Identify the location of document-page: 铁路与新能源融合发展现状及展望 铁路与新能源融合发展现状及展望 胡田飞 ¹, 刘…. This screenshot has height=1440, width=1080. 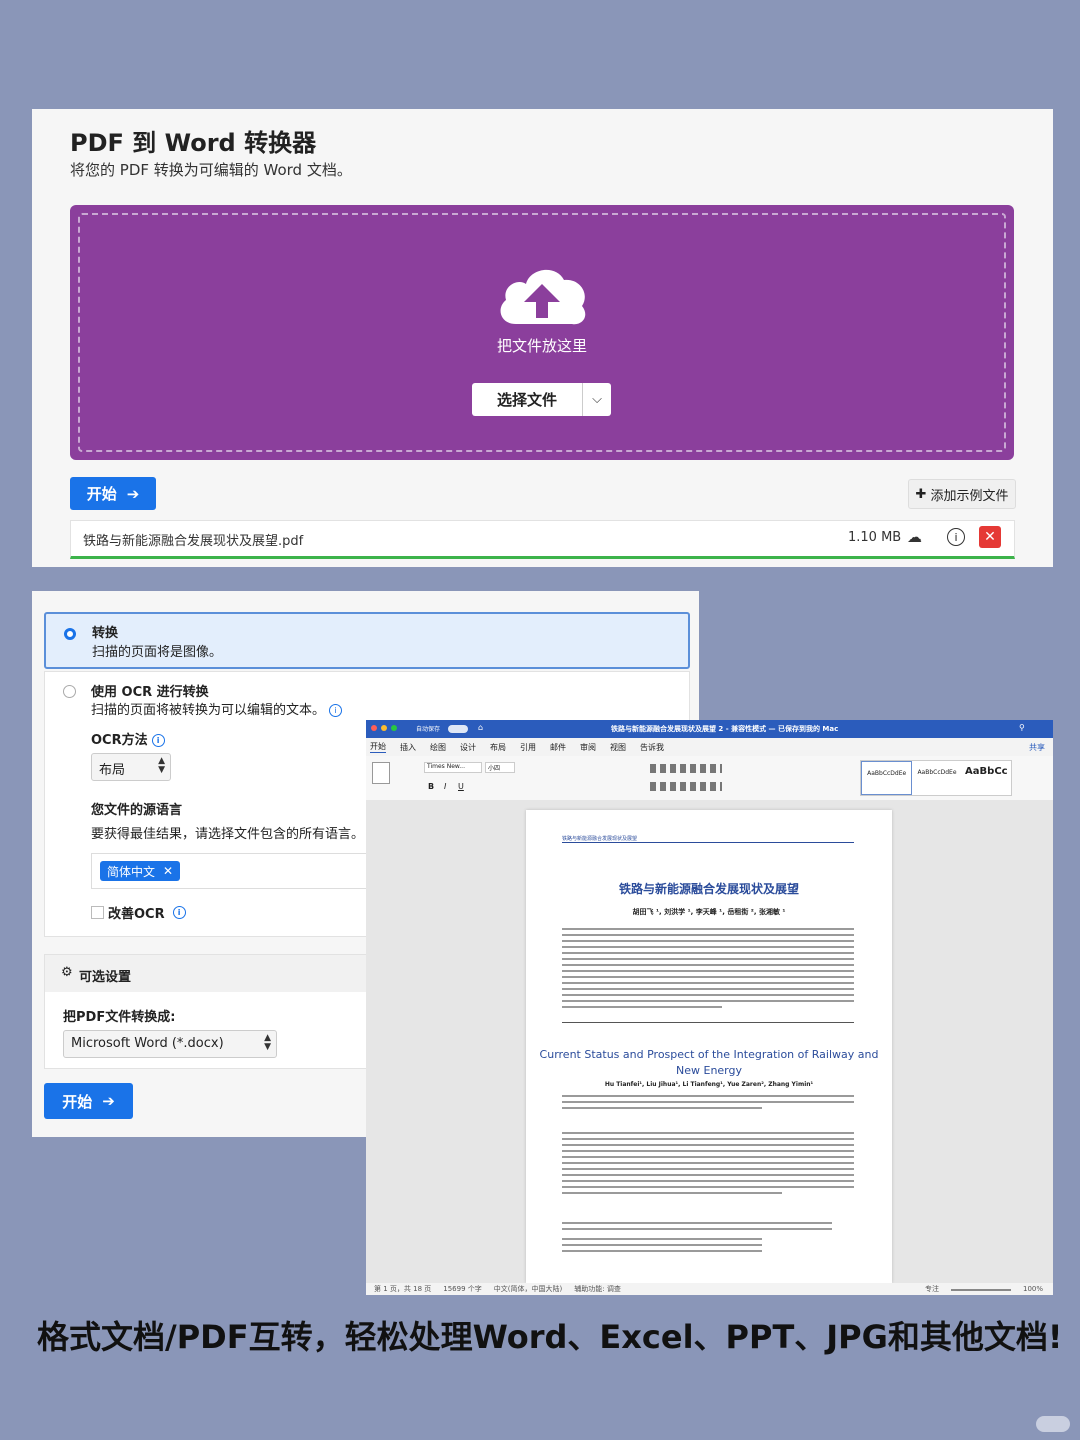
(709, 1046).